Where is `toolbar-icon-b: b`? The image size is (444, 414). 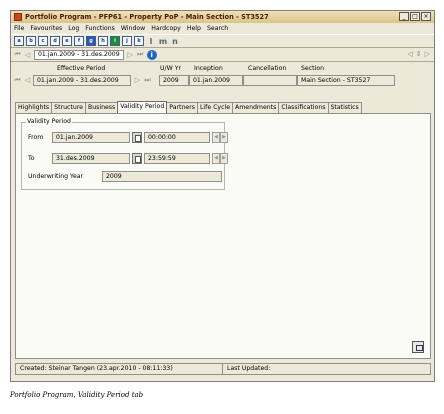 toolbar-icon-b: b is located at coordinates (31, 41).